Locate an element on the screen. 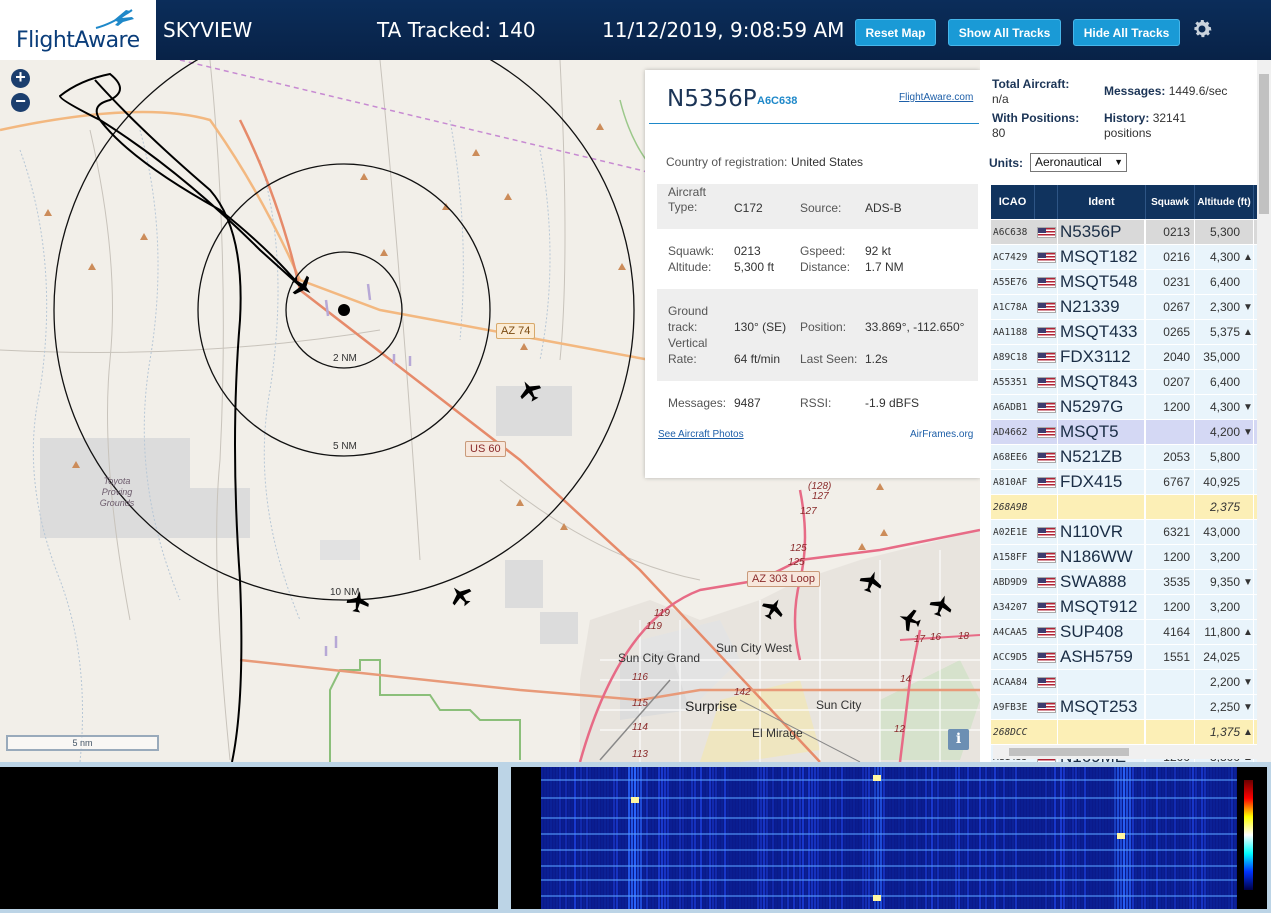  cell-ident: MSQT912 is located at coordinates (1101, 607).